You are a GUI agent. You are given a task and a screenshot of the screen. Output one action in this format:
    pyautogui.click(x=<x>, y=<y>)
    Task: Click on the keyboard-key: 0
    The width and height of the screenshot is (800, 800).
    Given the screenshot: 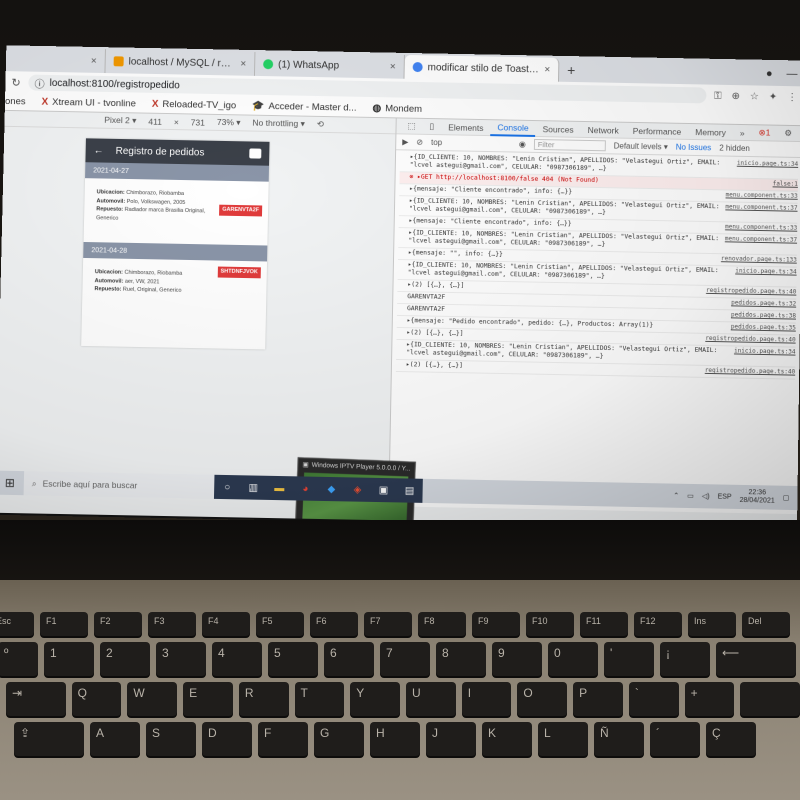 What is the action you would take?
    pyautogui.click(x=573, y=659)
    